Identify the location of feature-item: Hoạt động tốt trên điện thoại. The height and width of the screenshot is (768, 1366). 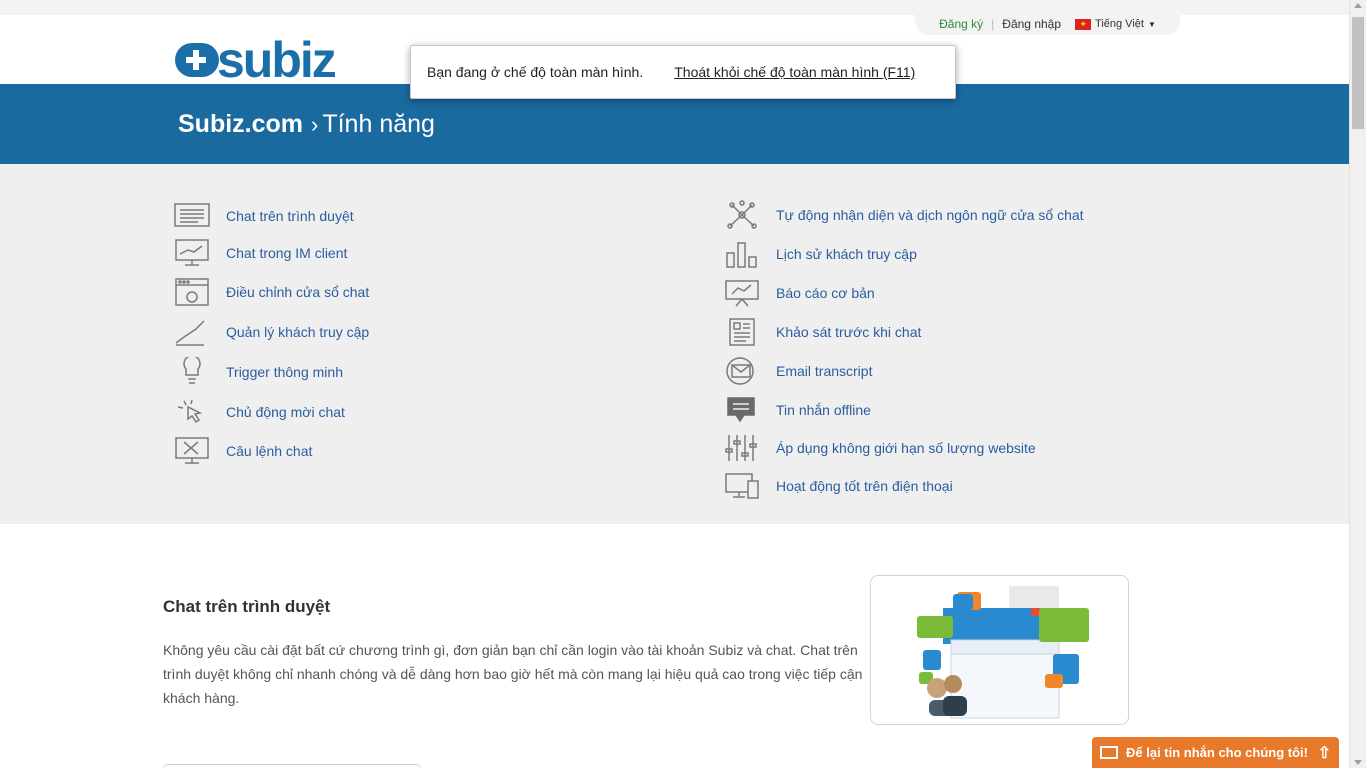
(838, 486).